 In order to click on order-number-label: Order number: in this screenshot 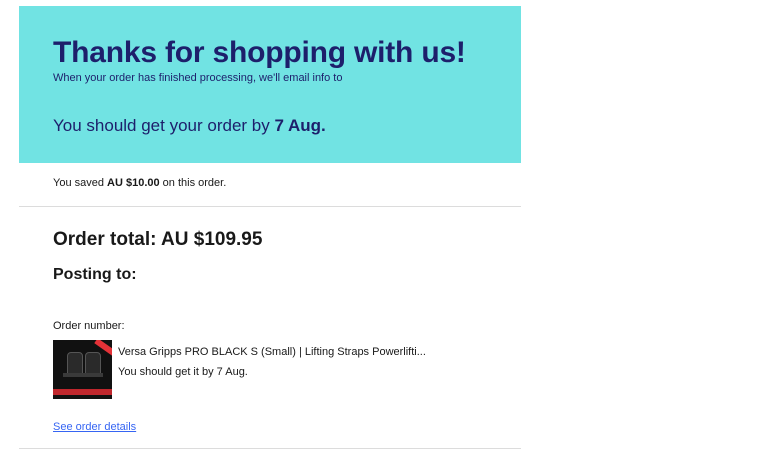, I will do `click(89, 326)`.